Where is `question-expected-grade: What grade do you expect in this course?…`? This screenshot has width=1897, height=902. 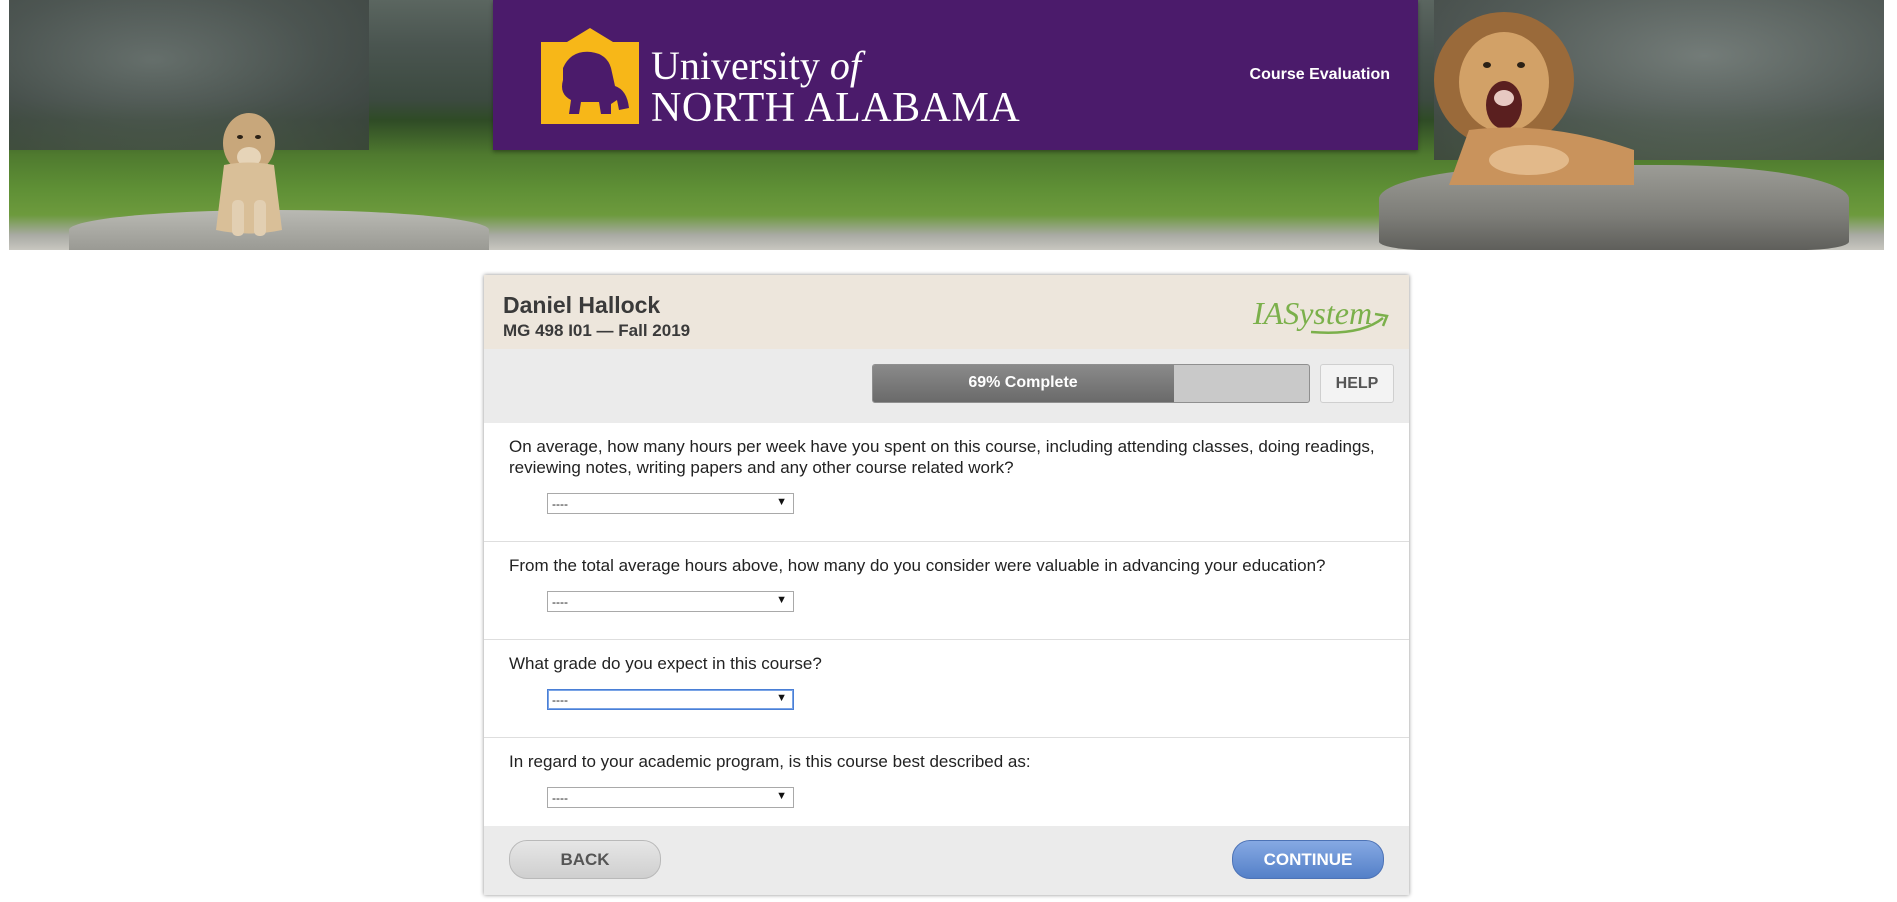 question-expected-grade: What grade do you expect in this course?… is located at coordinates (946, 689).